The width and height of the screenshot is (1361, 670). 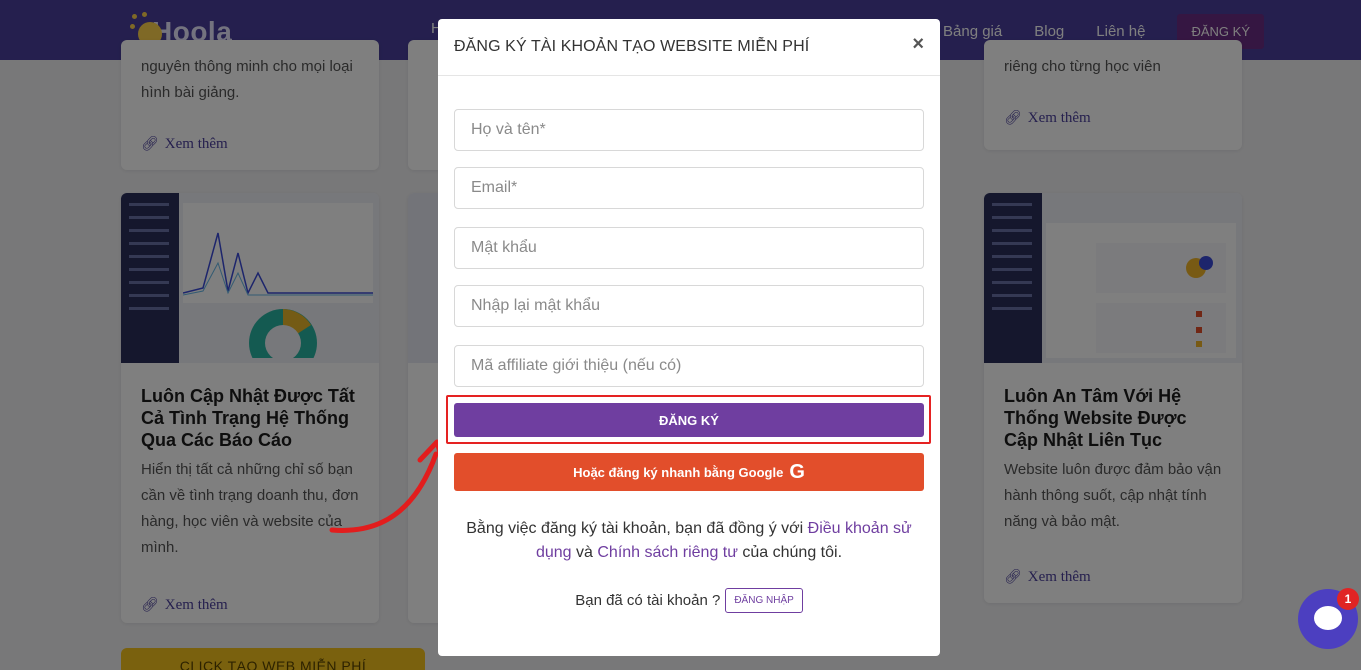 I want to click on login-button: ĐĂNG NHẬP, so click(x=764, y=600).